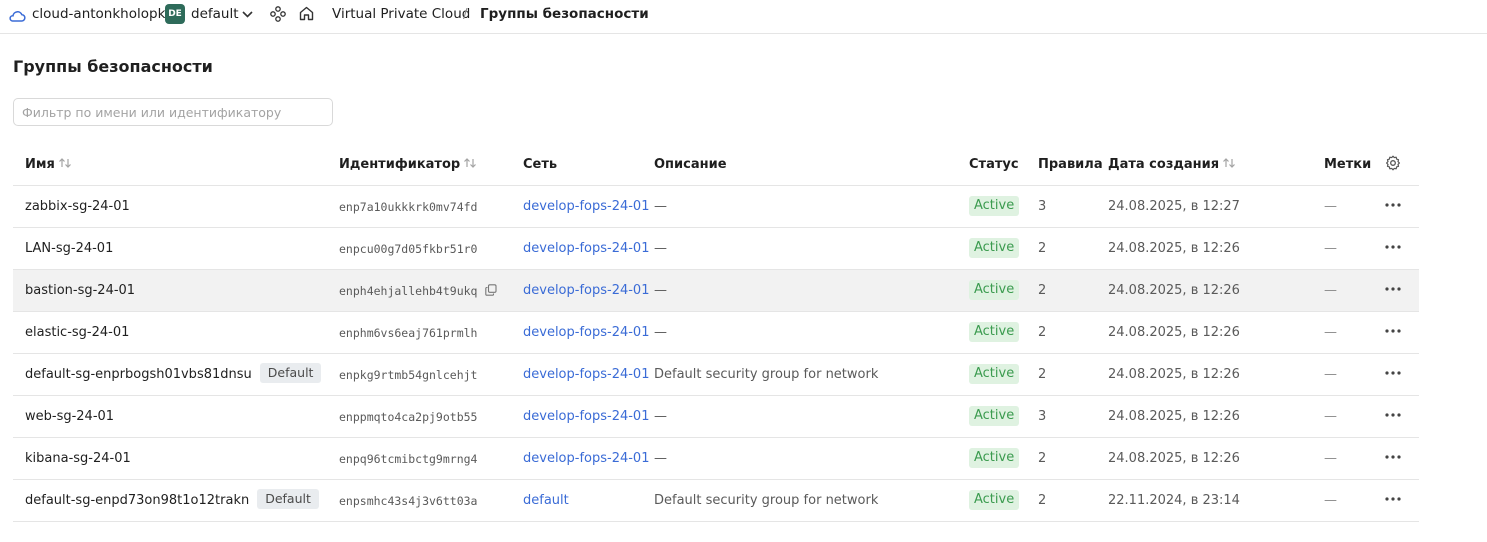  I want to click on group-name: kibana-sg-24-01, so click(78, 458).